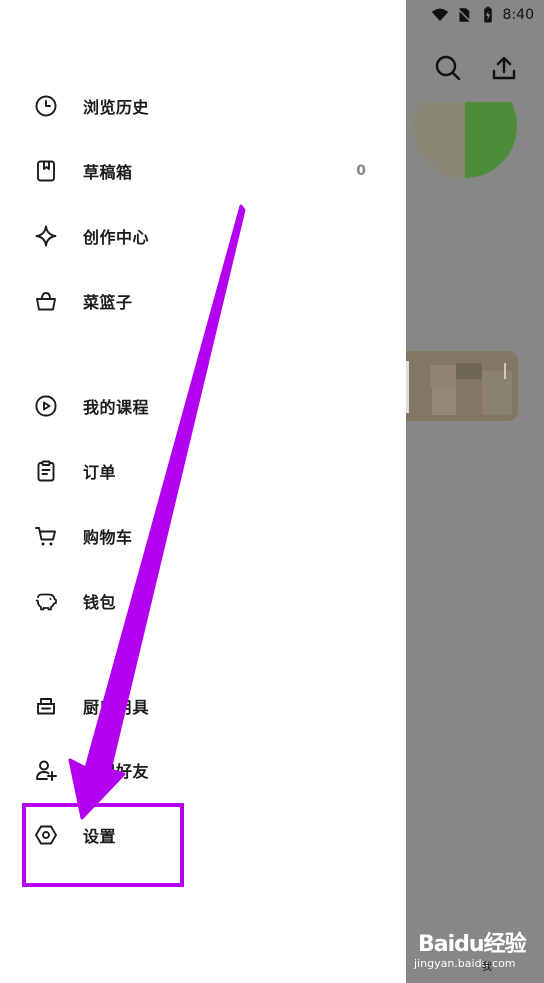  Describe the element at coordinates (439, 14) in the screenshot. I see `wifi-icon` at that location.